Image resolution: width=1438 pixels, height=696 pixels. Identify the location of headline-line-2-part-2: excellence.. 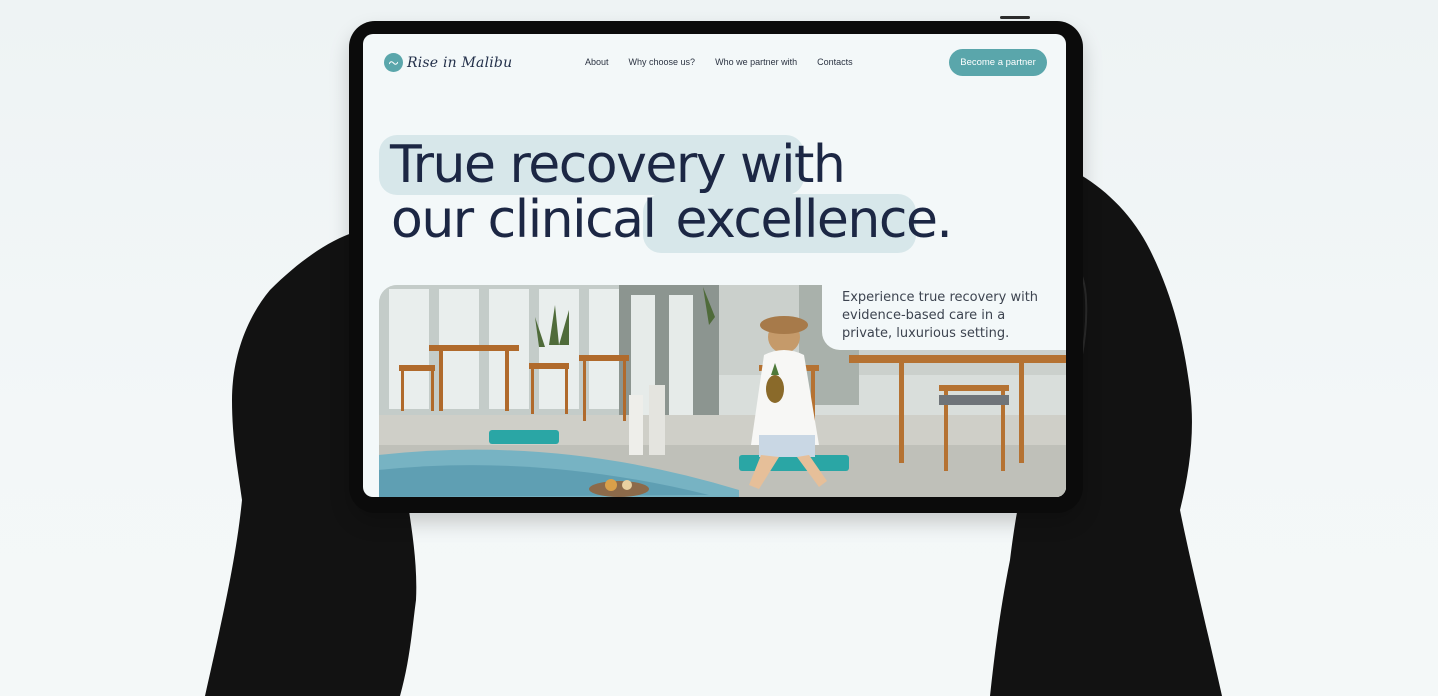
(813, 220).